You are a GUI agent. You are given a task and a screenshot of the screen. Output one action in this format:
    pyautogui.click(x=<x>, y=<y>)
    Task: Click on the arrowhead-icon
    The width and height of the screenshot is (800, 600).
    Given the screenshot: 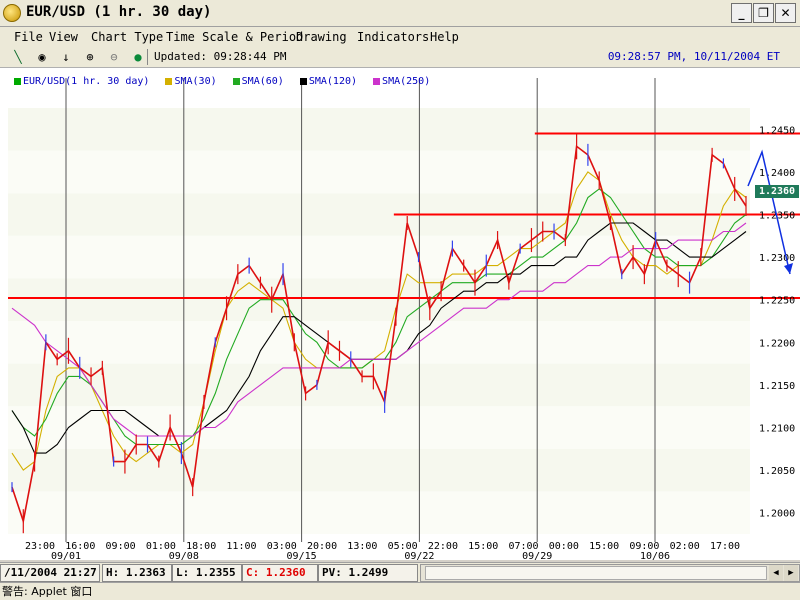 What is the action you would take?
    pyautogui.click(x=788, y=268)
    